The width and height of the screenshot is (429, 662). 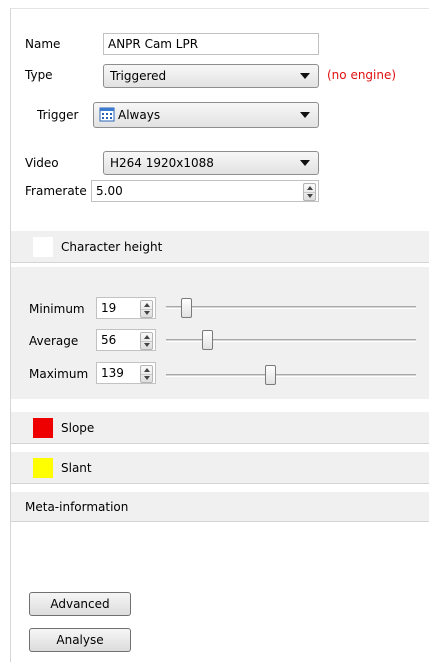 I want to click on color-swatch, so click(x=43, y=247).